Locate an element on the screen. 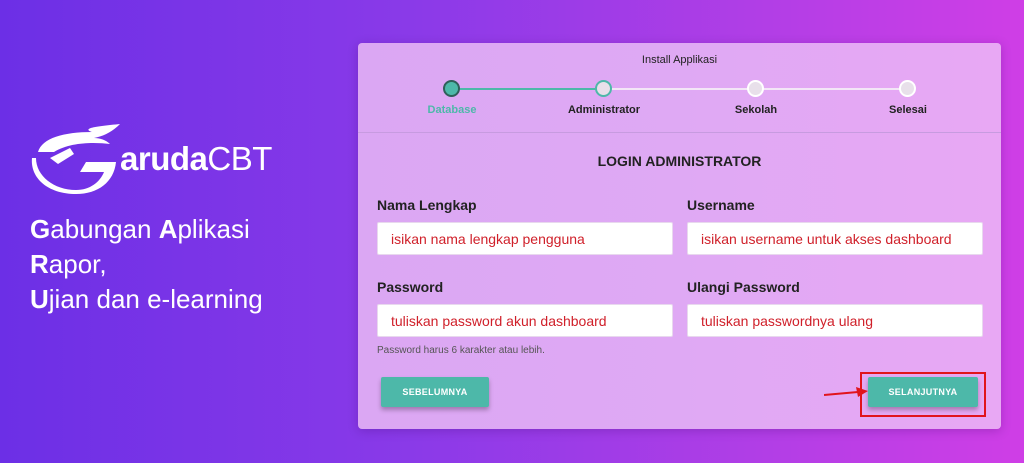  full-name-field: isikan nama lengkap pengguna is located at coordinates (525, 238).